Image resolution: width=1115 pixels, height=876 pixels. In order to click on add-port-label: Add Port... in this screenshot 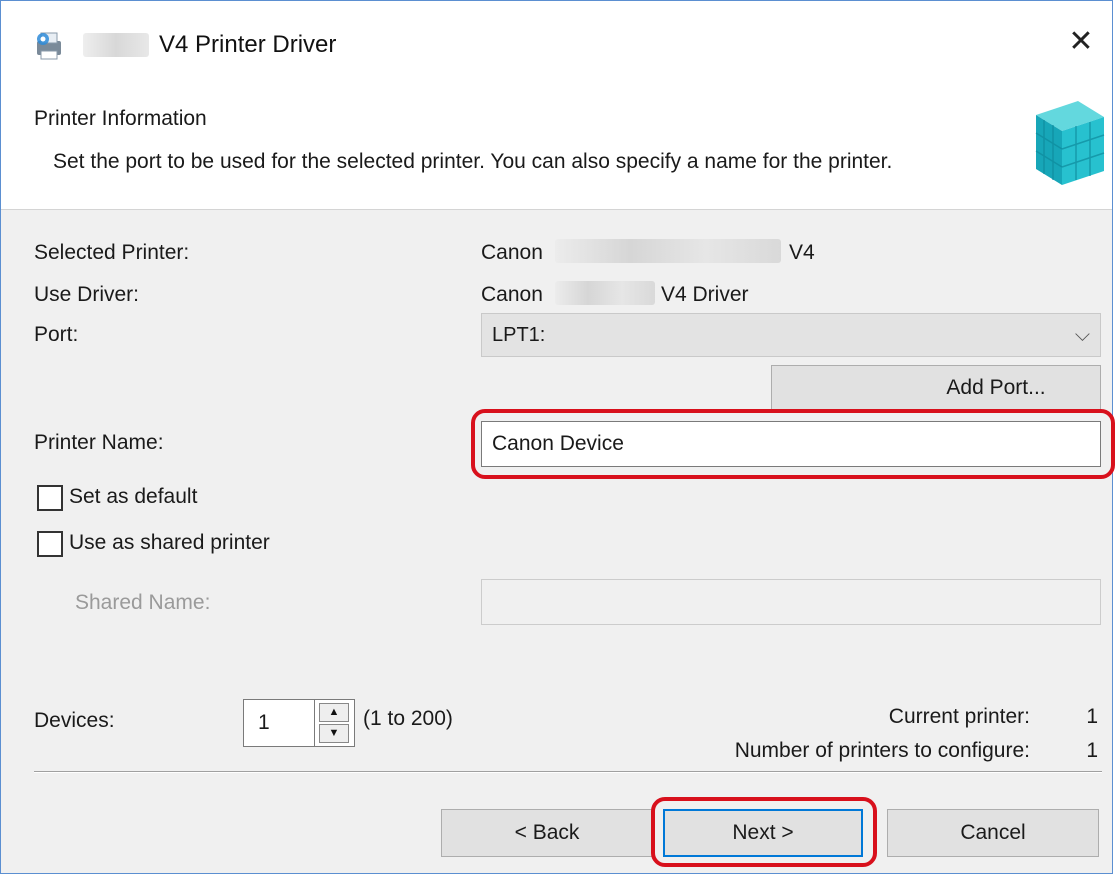, I will do `click(996, 387)`.